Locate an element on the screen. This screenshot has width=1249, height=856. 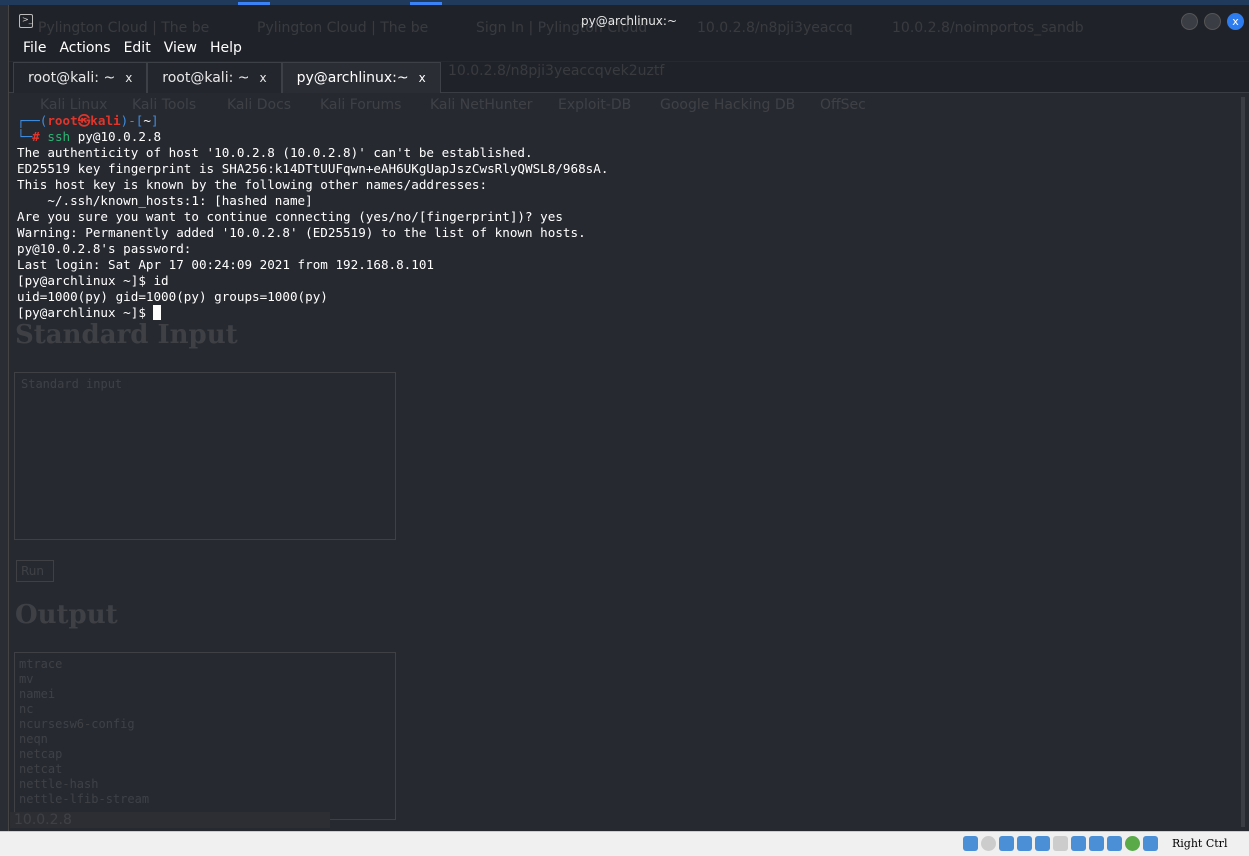
prompt-symbol: ㉿ is located at coordinates (84, 120).